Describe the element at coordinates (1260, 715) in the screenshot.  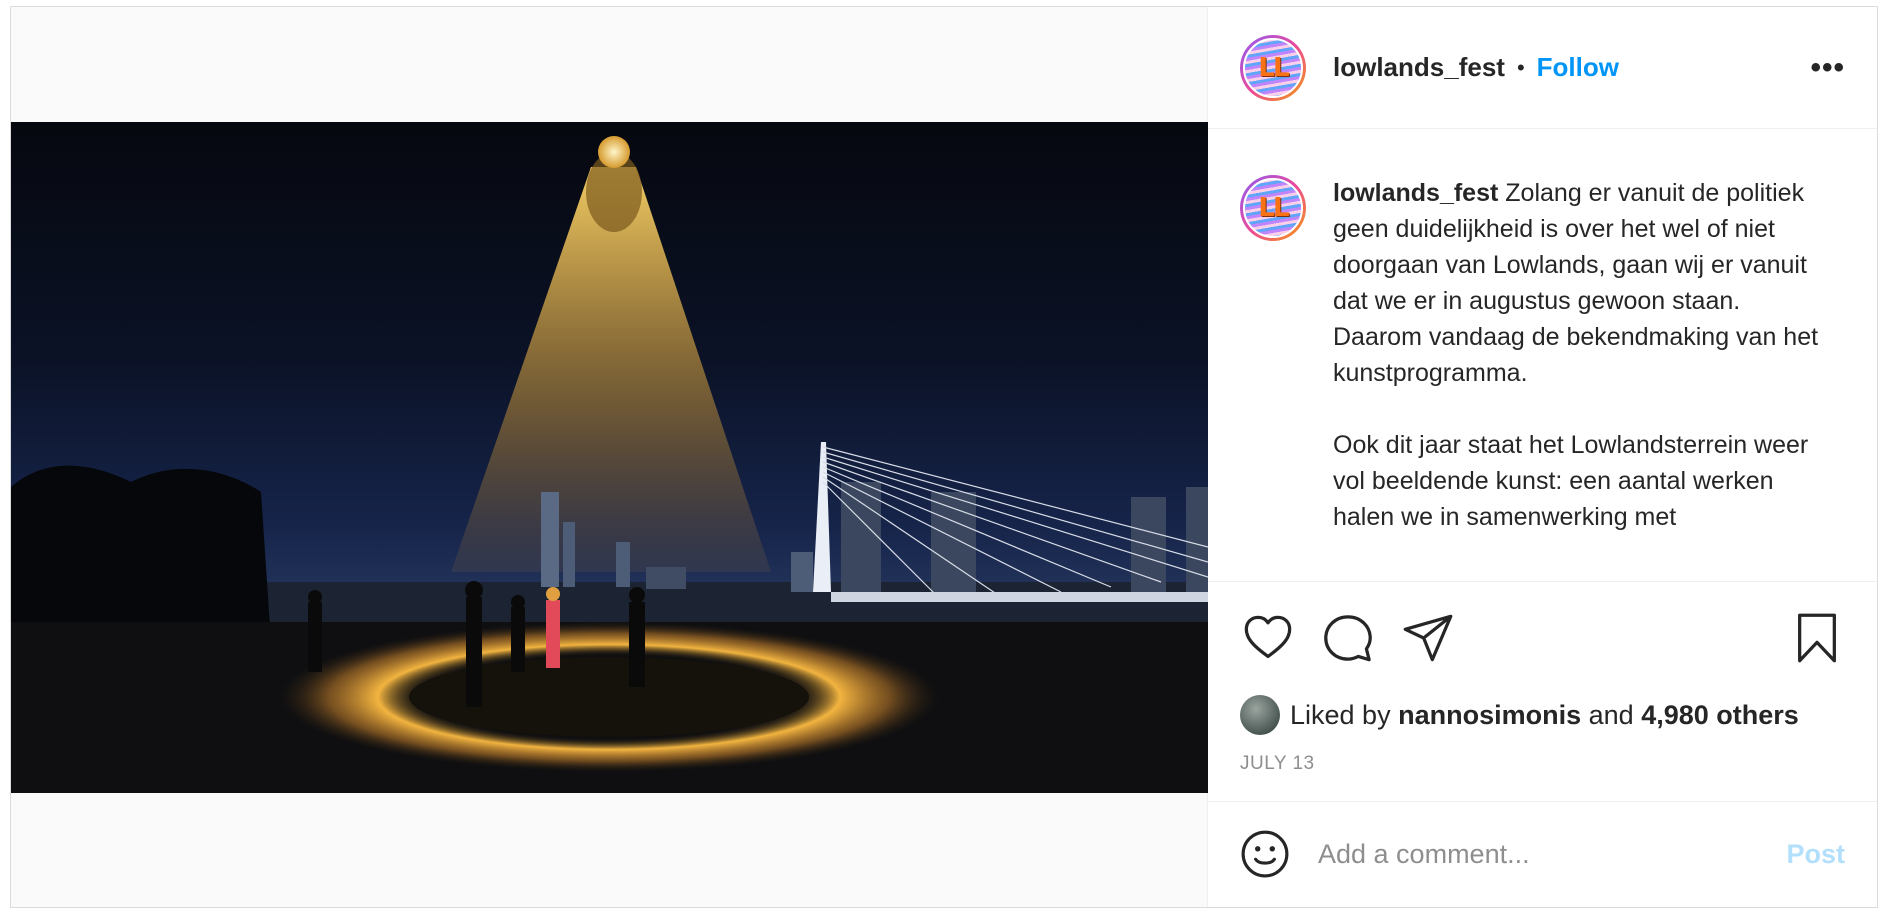
I see `liker-avatar` at that location.